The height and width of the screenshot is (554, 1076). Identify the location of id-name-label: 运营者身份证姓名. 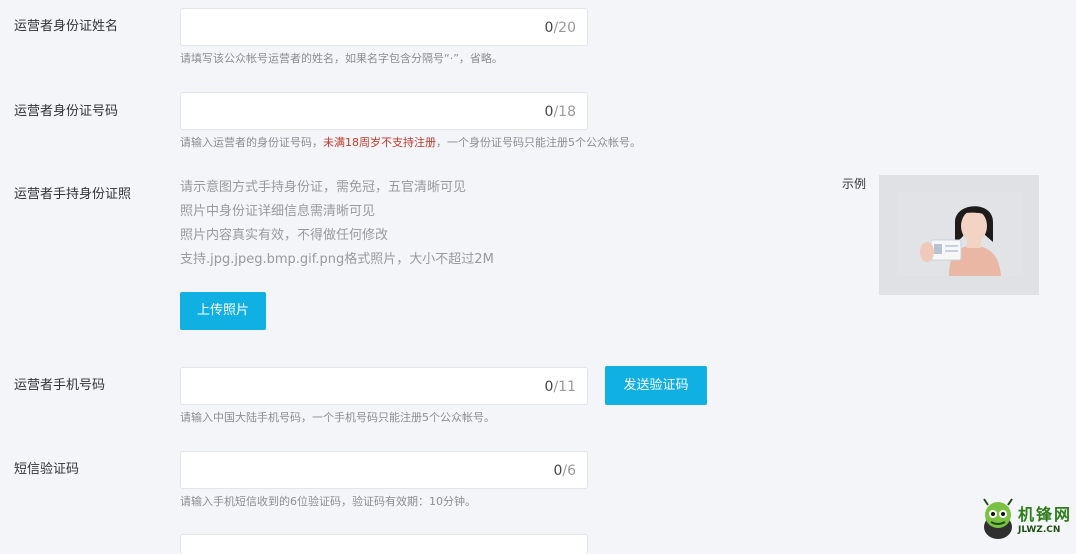
(66, 26).